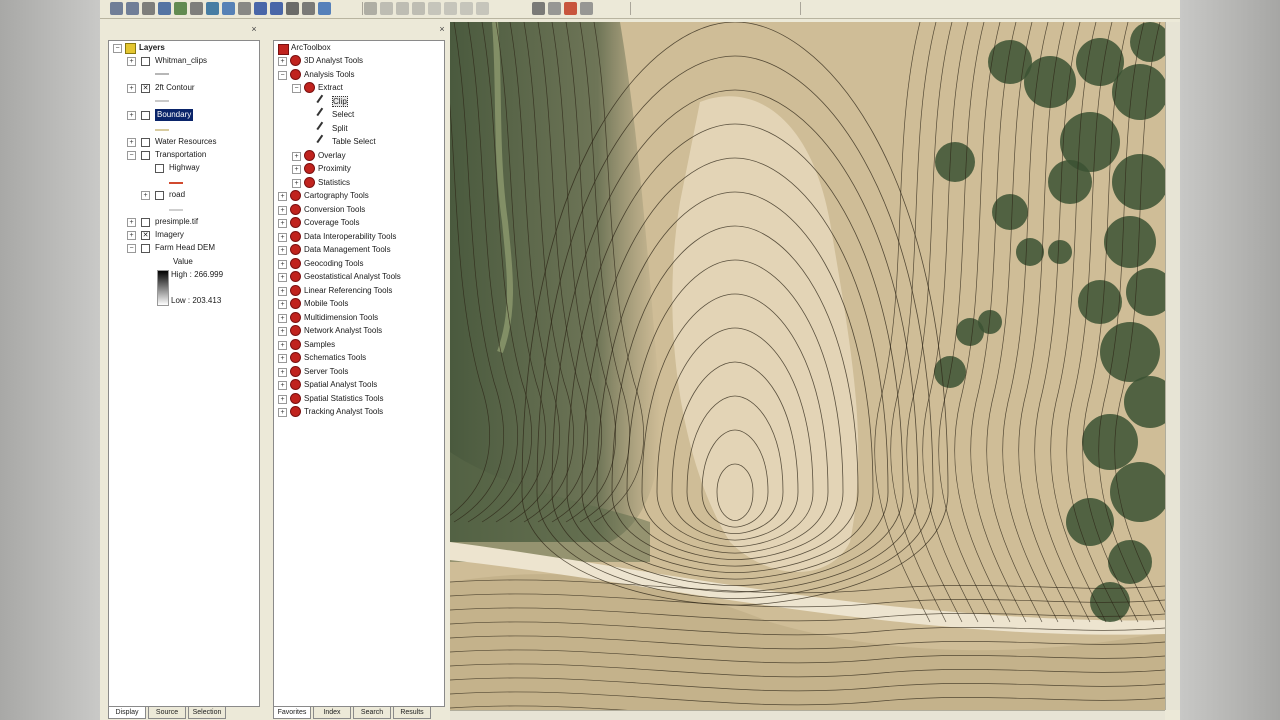 The width and height of the screenshot is (1280, 720). Describe the element at coordinates (332, 128) in the screenshot. I see `tool-item: Split` at that location.